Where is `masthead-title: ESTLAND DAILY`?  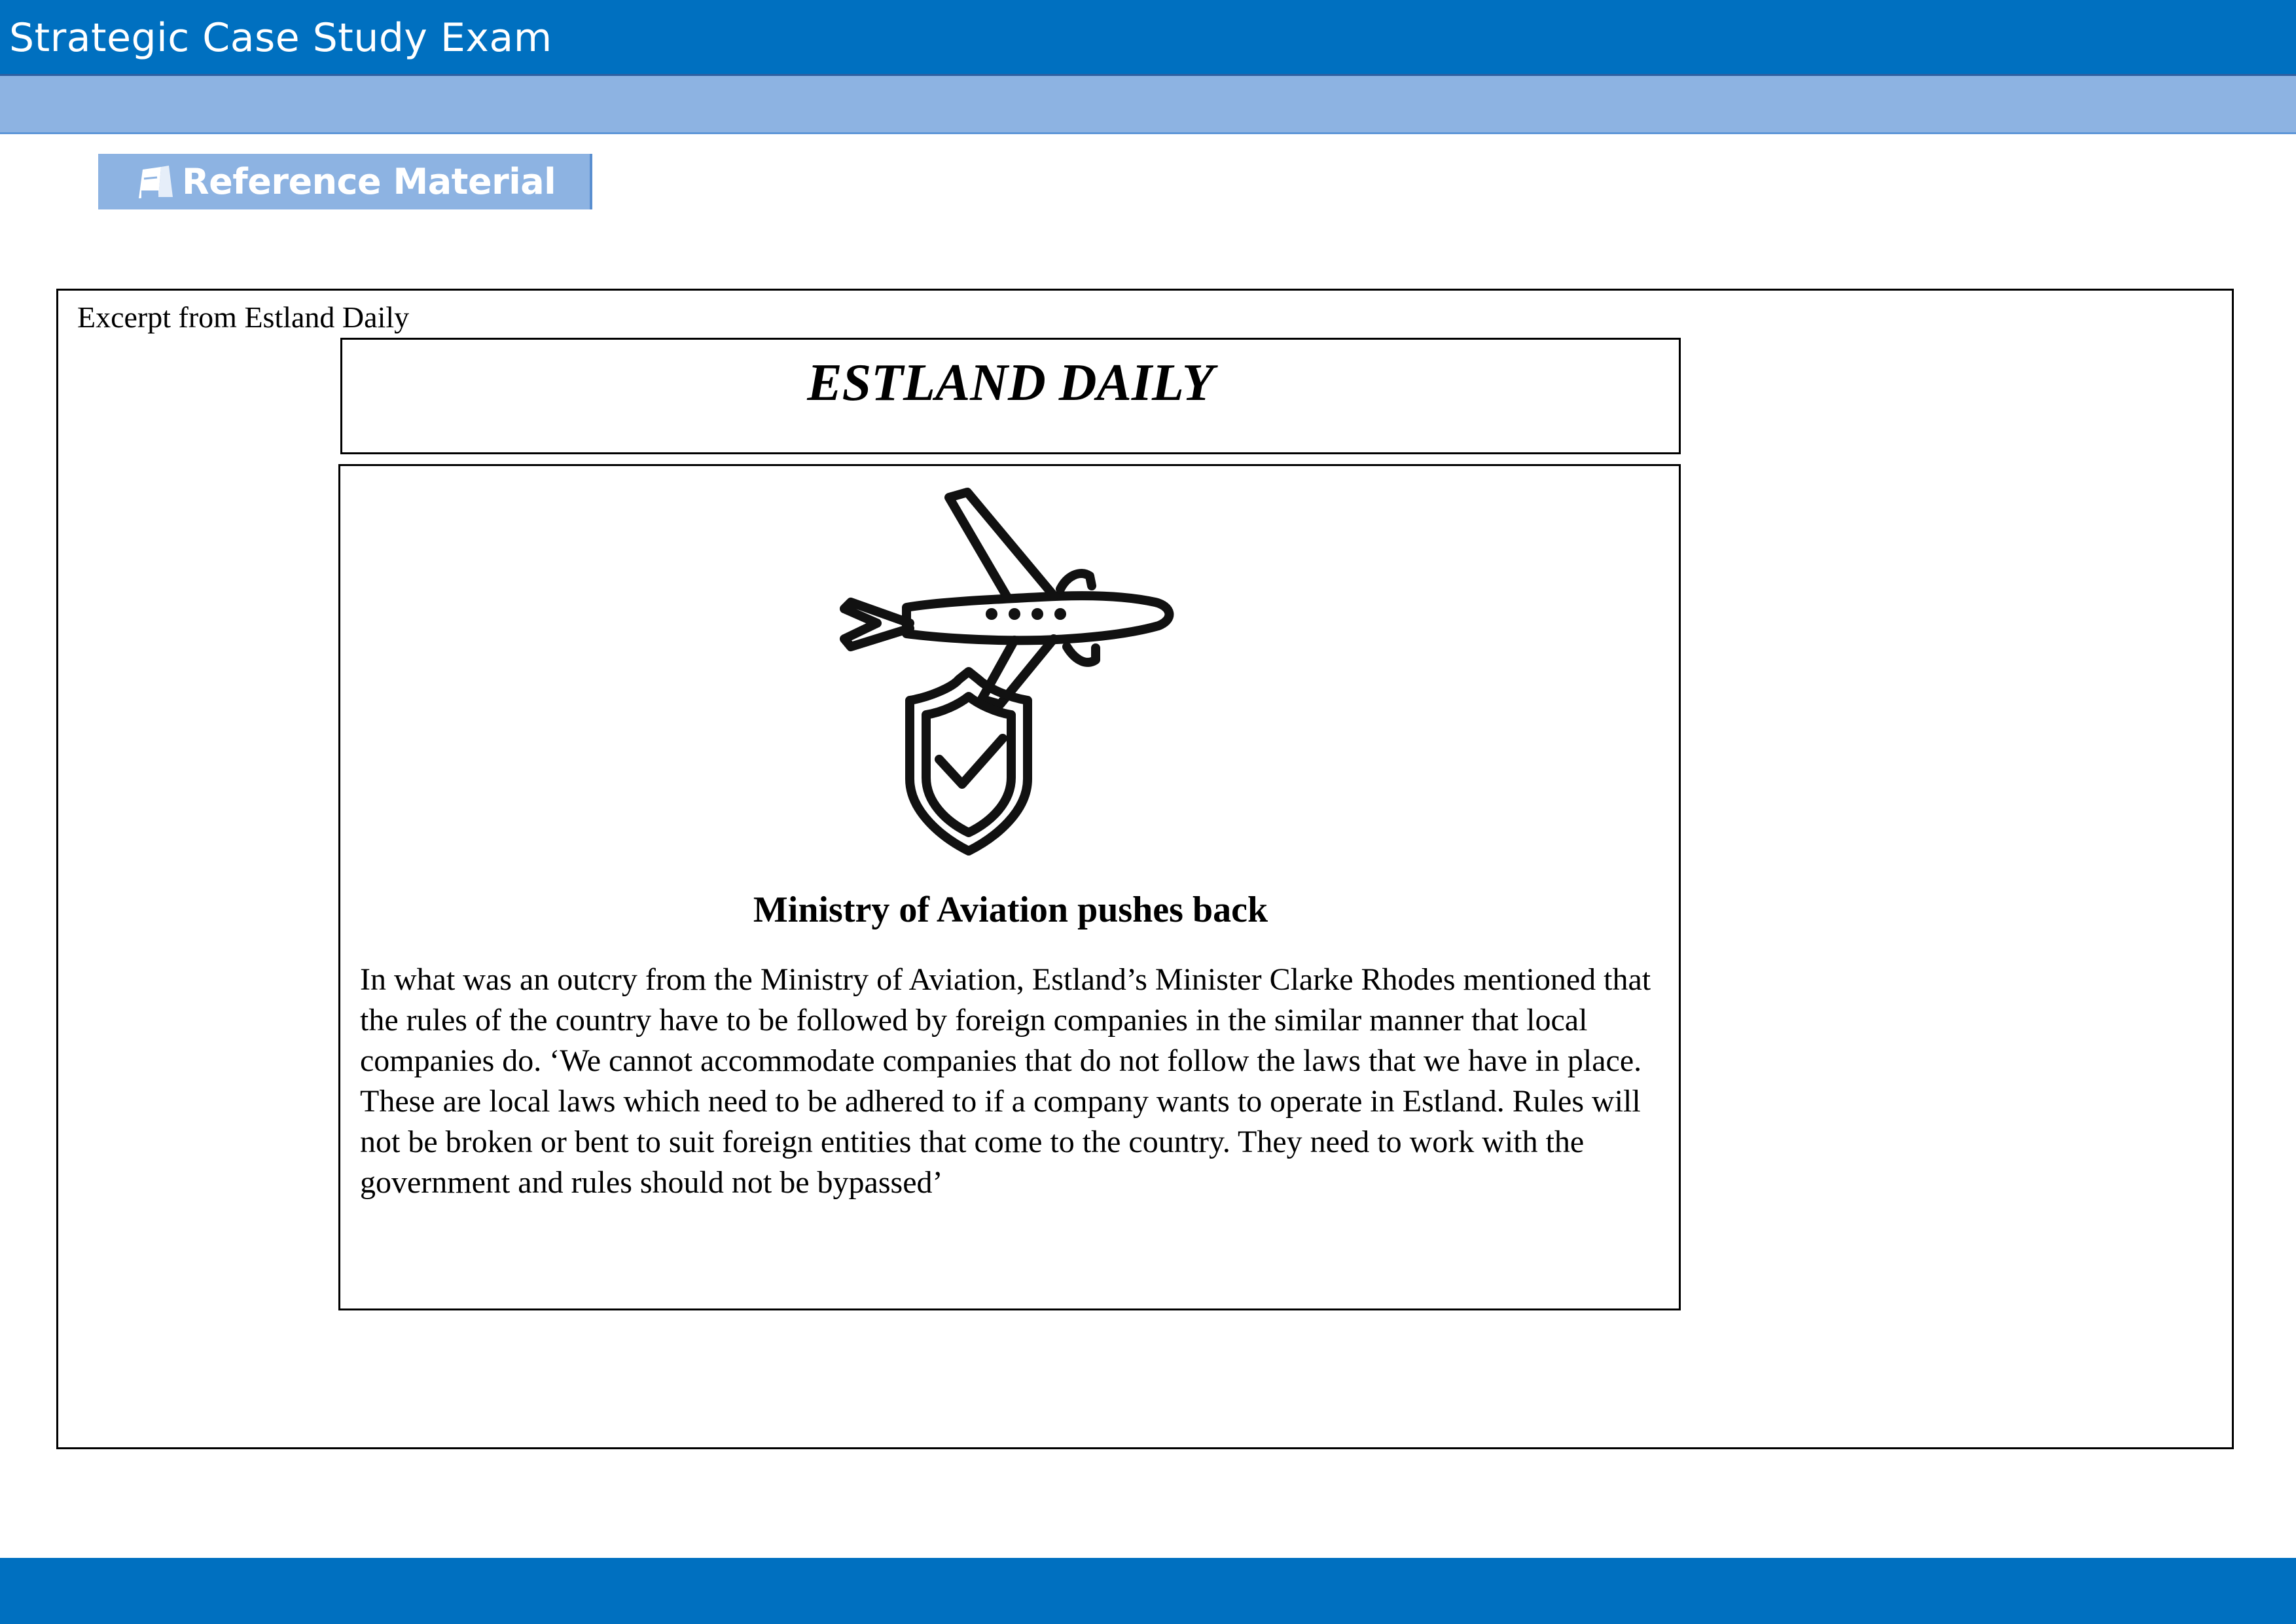
masthead-title: ESTLAND DAILY is located at coordinates (1010, 383).